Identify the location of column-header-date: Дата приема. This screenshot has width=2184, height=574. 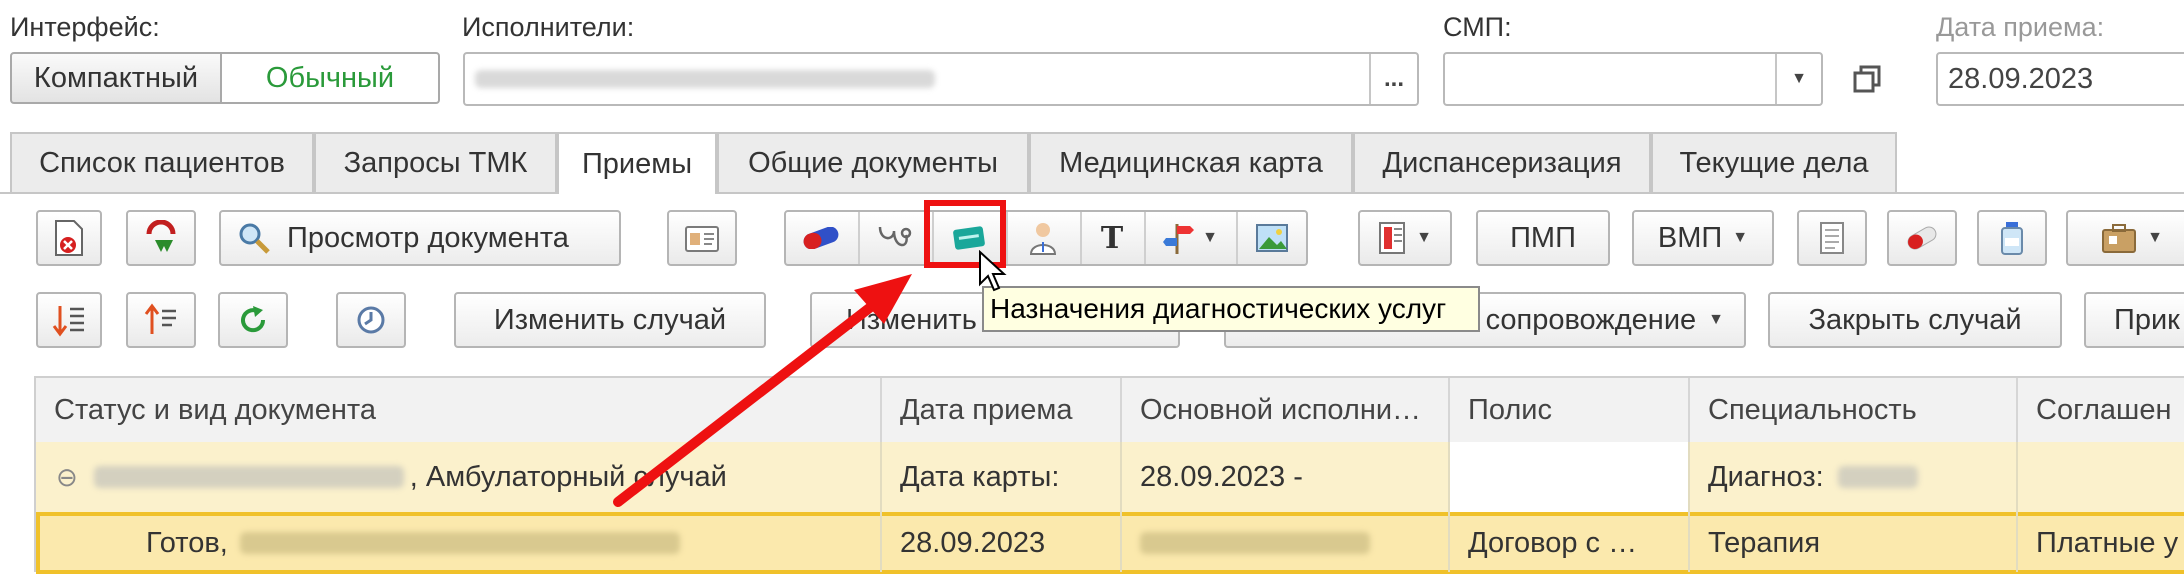
(1002, 410).